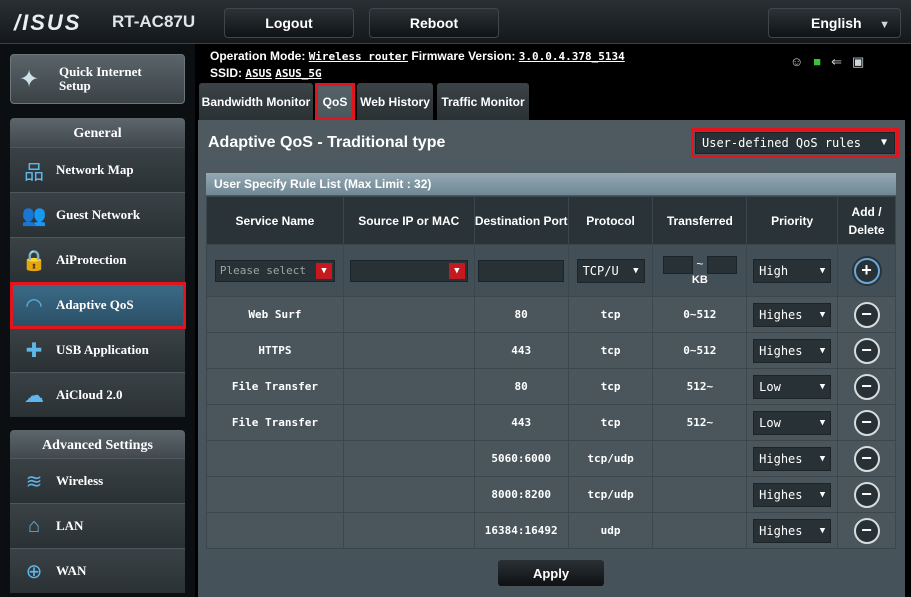 This screenshot has height=597, width=911. Describe the element at coordinates (610, 386) in the screenshot. I see `protocol-cell: tcp` at that location.